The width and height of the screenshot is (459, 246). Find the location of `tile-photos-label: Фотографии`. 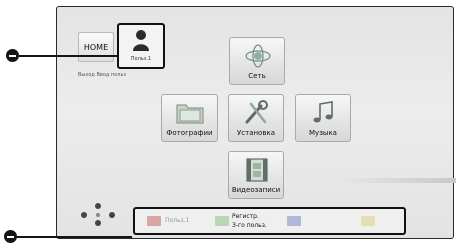

tile-photos-label: Фотографии is located at coordinates (189, 133).